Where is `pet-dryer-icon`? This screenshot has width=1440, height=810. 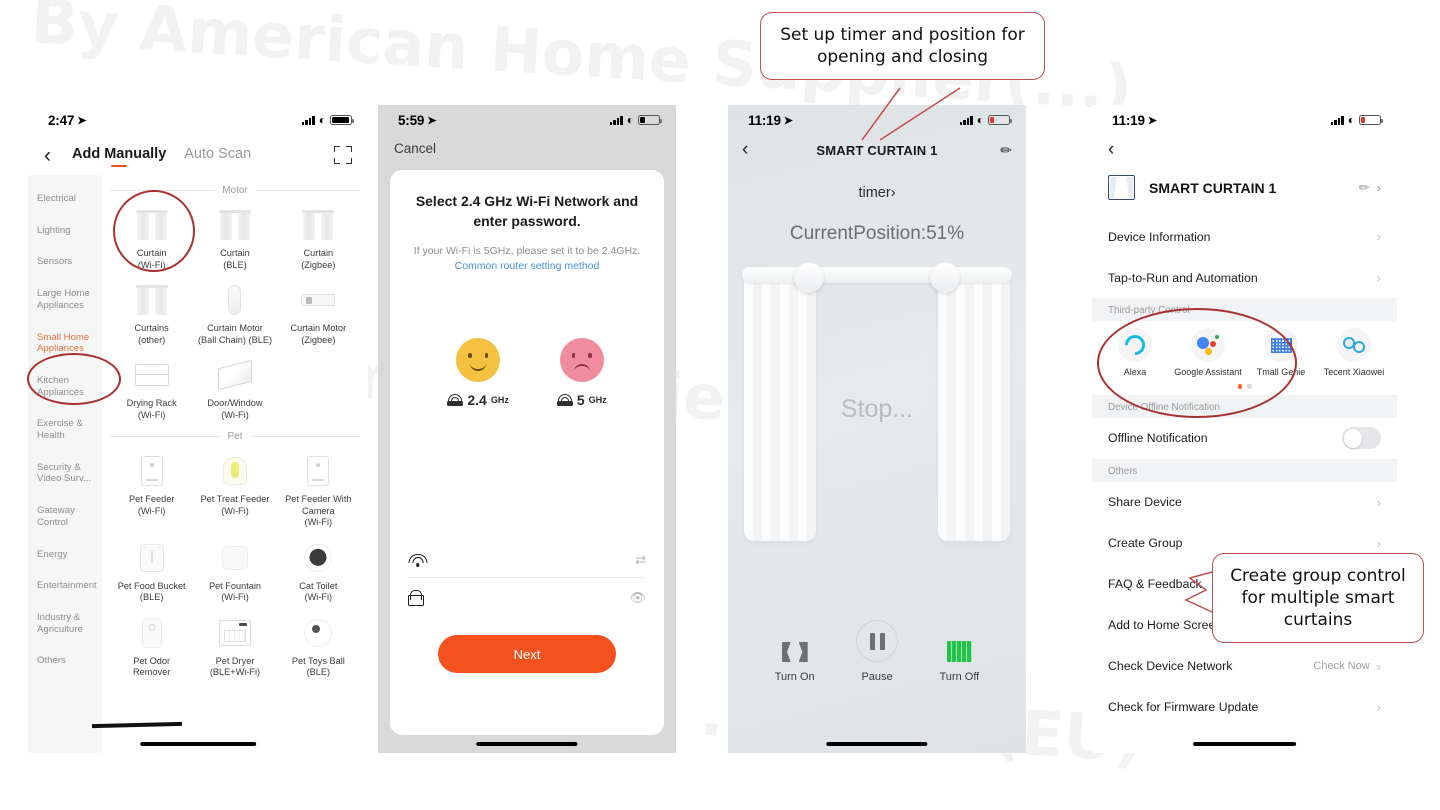
pet-dryer-icon is located at coordinates (235, 633).